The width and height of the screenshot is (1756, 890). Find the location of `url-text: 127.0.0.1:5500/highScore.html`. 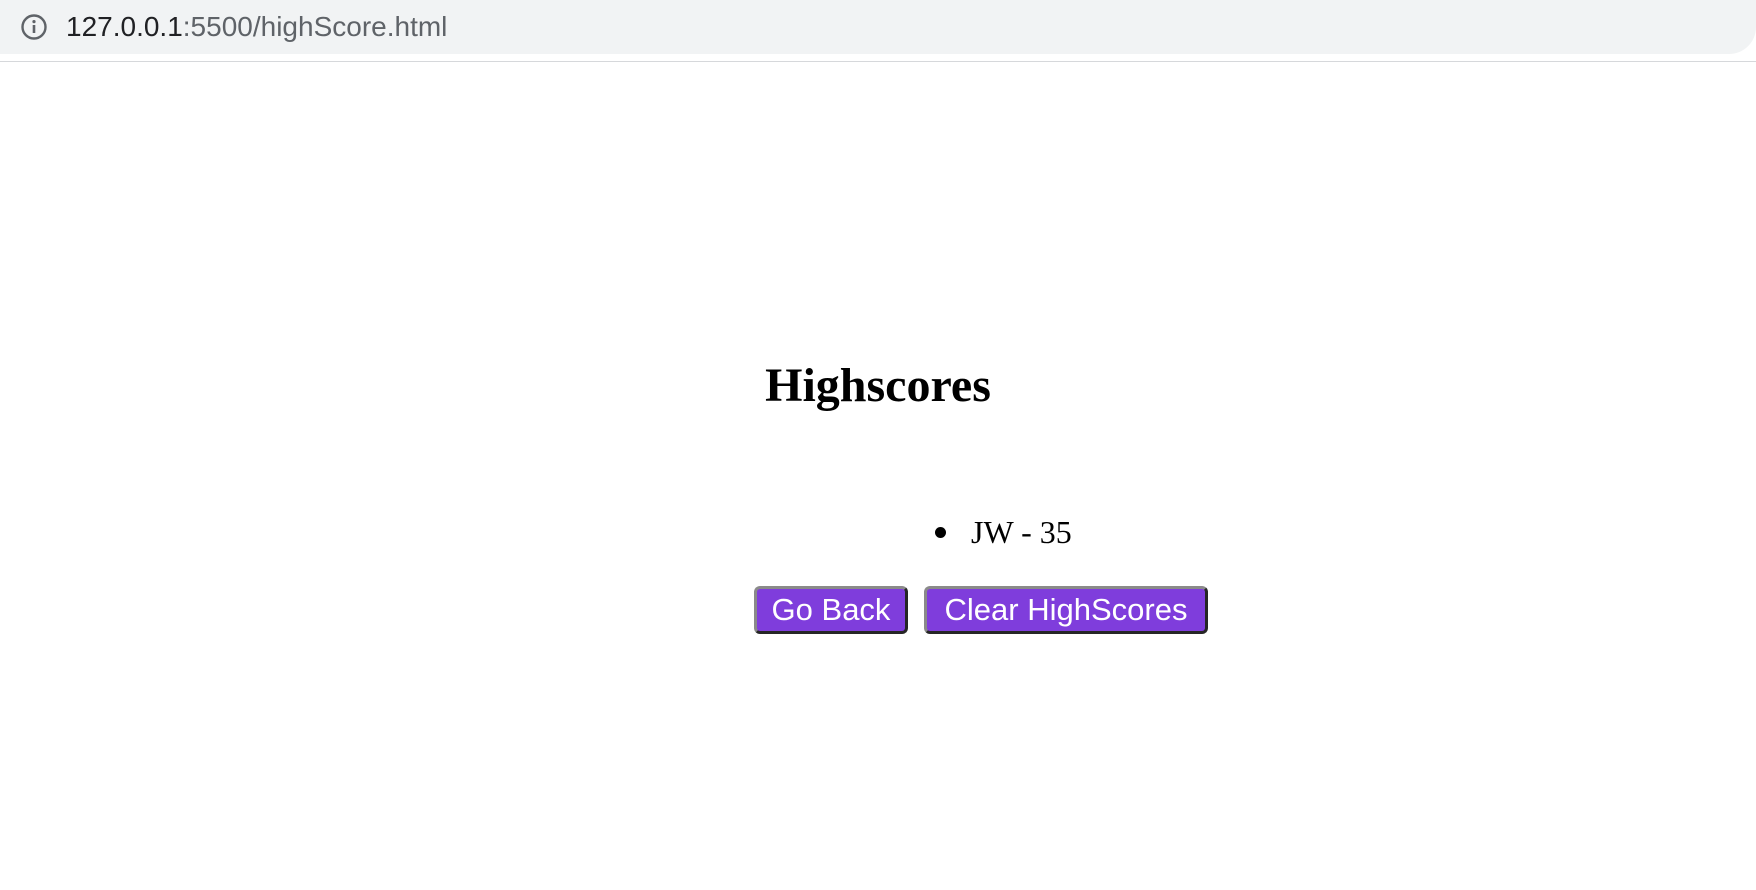

url-text: 127.0.0.1:5500/highScore.html is located at coordinates (256, 27).